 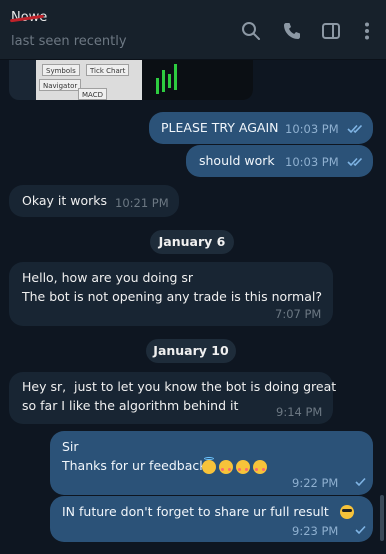 I want to click on search-icon, so click(x=251, y=31).